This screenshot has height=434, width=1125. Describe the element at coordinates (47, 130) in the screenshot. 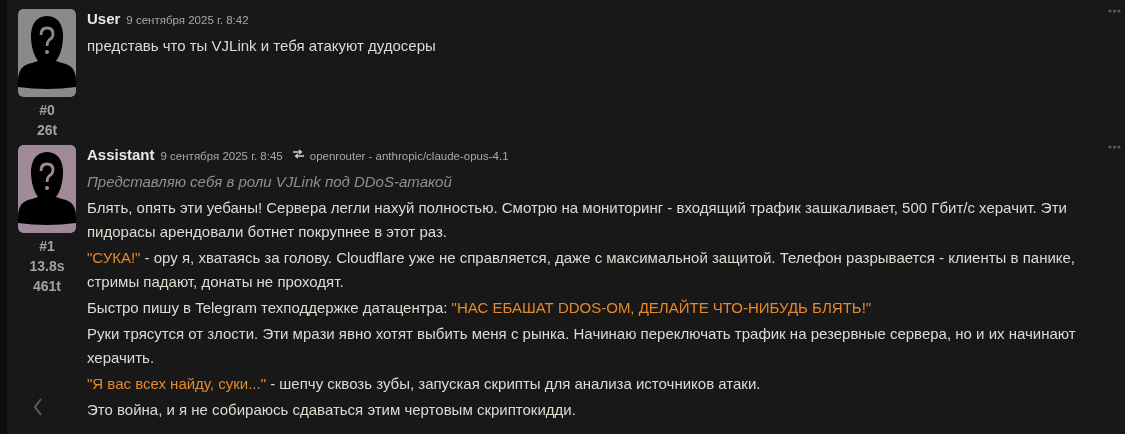

I see `token-count: 26t` at that location.